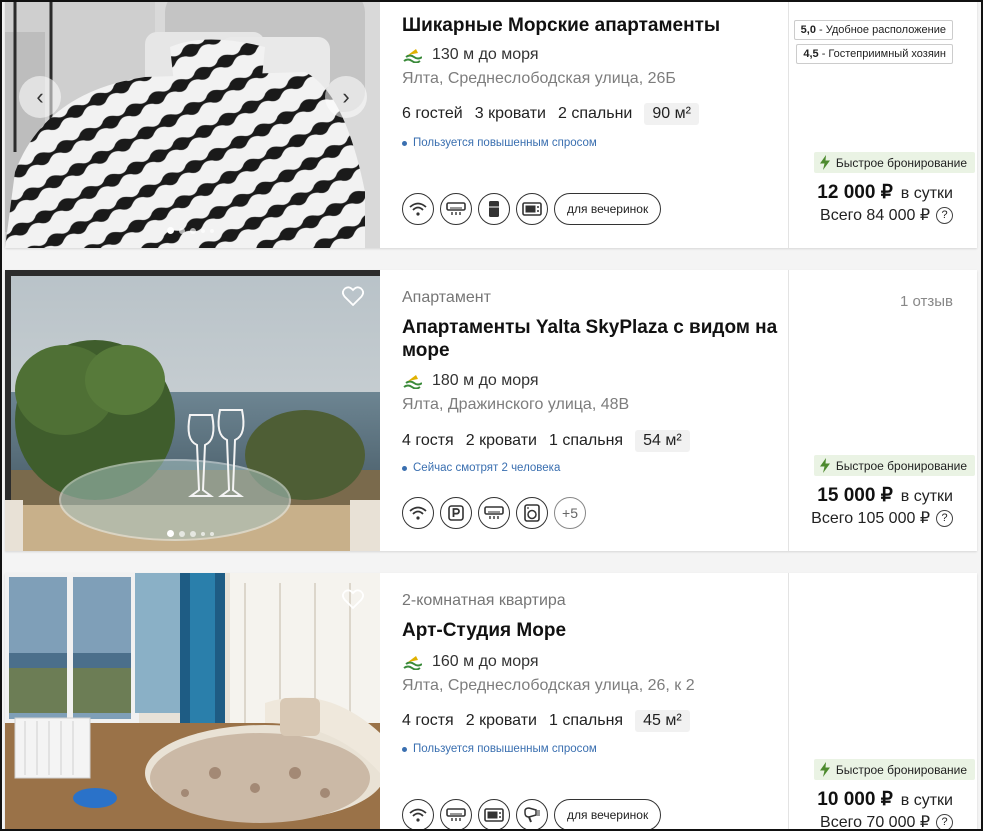 The image size is (983, 831). Describe the element at coordinates (510, 113) in the screenshot. I see `beds: 3 кровати` at that location.